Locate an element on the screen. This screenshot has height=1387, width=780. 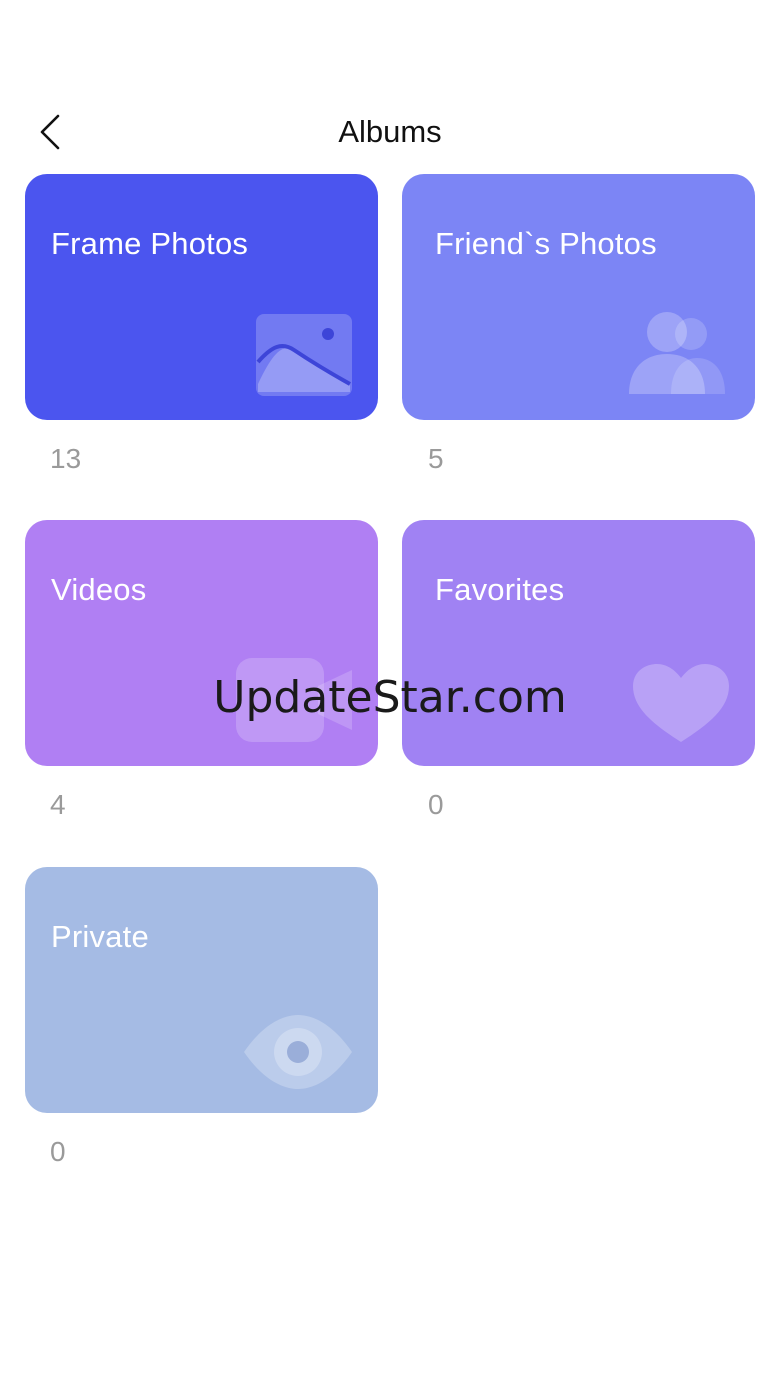
users-icon is located at coordinates (677, 353).